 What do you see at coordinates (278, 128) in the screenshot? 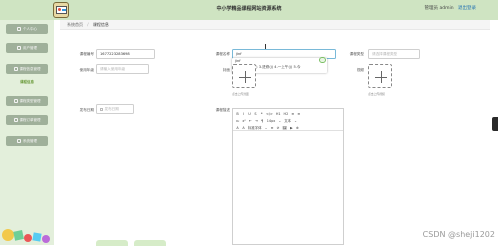
I see `toolbar-button: ⊘` at bounding box center [278, 128].